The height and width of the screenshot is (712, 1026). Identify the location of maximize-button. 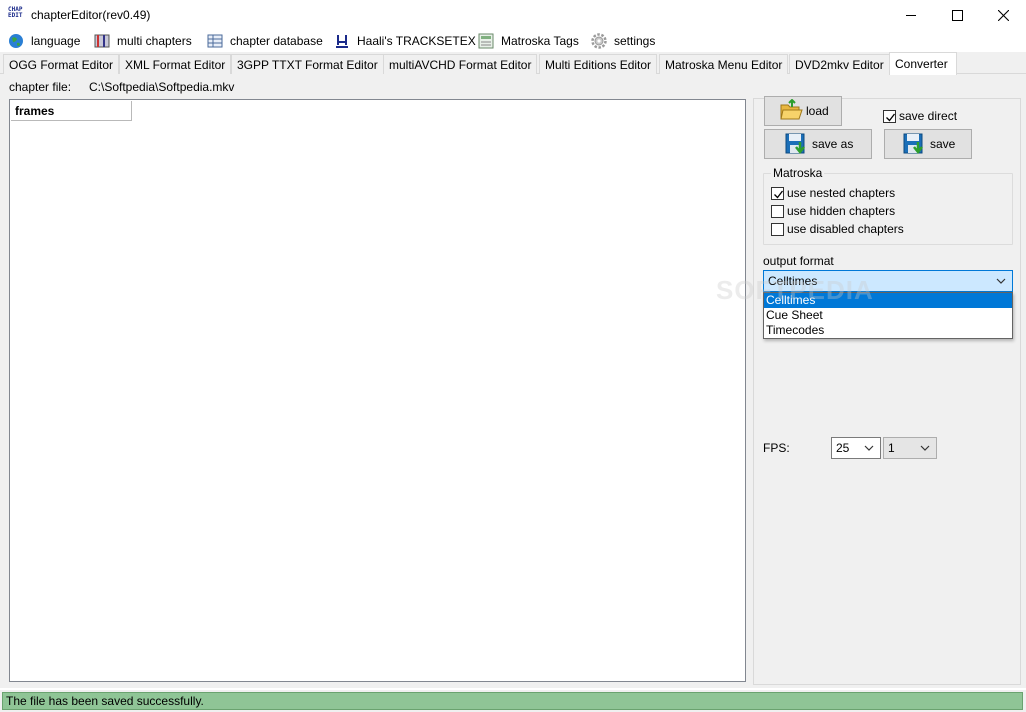
(957, 15).